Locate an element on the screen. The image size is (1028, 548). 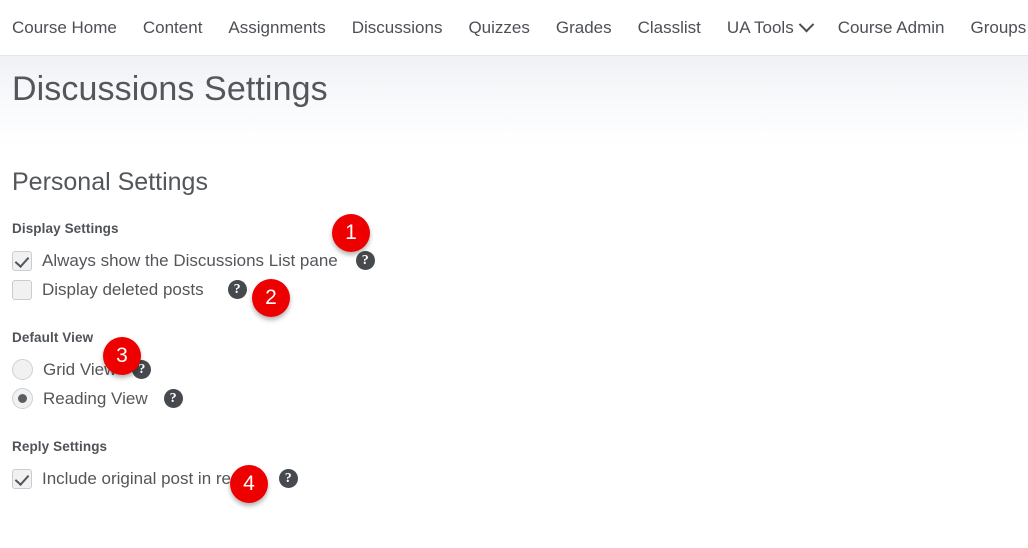
chevron-down-icon is located at coordinates (806, 24).